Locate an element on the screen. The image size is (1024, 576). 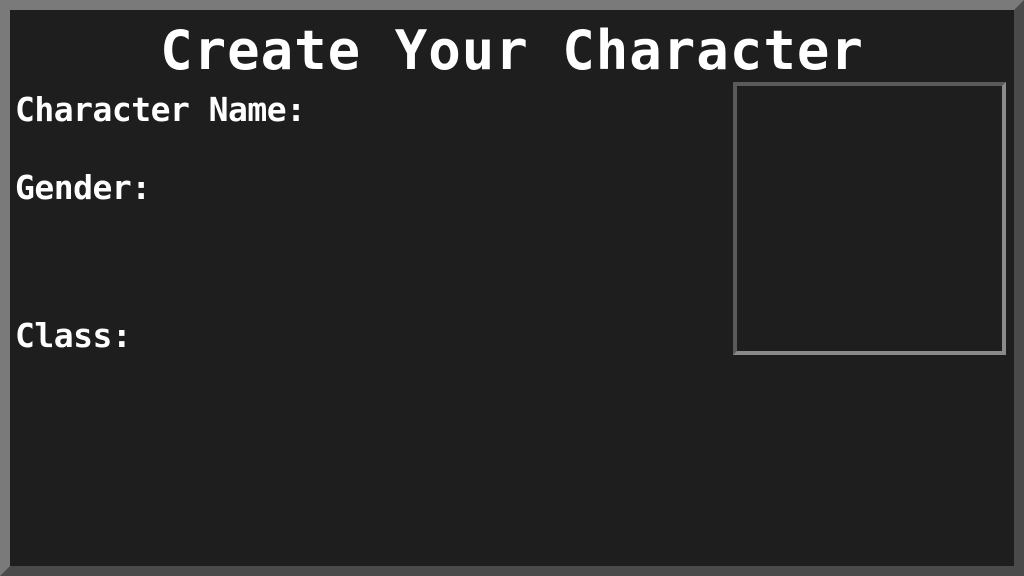
class-label: Class: is located at coordinates (73, 335).